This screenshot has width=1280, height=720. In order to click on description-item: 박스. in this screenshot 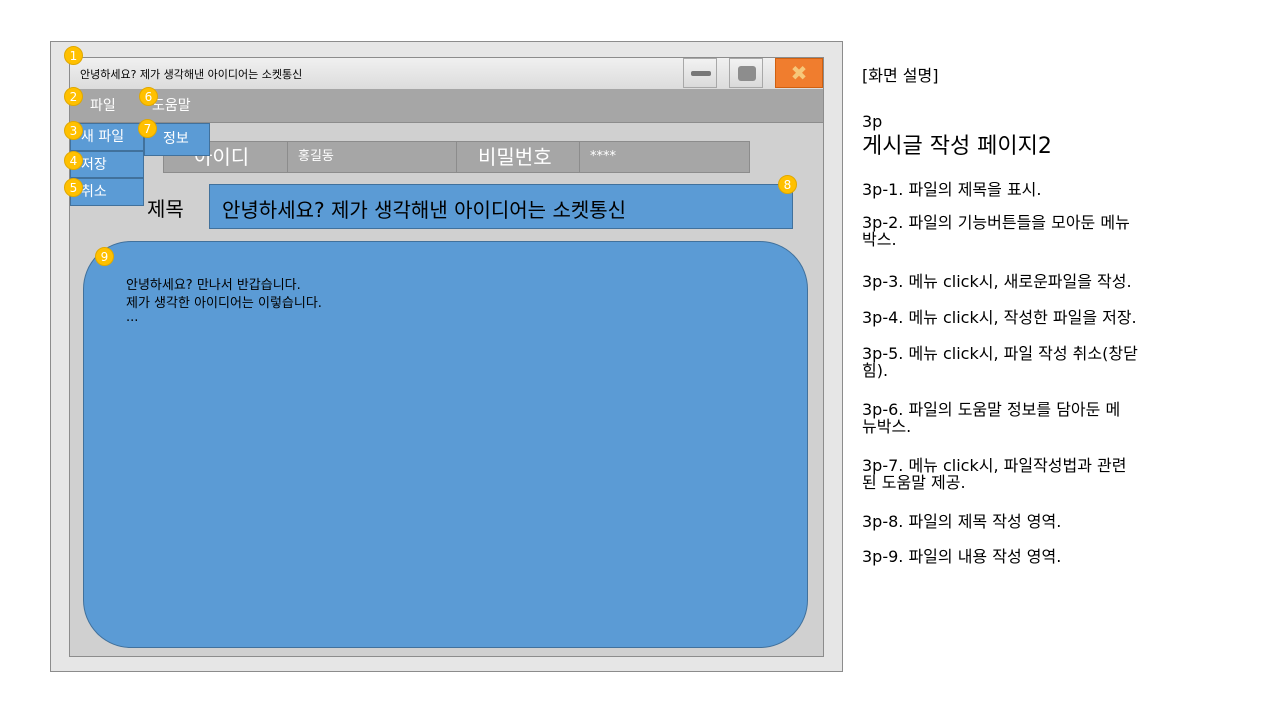, I will do `click(879, 239)`.